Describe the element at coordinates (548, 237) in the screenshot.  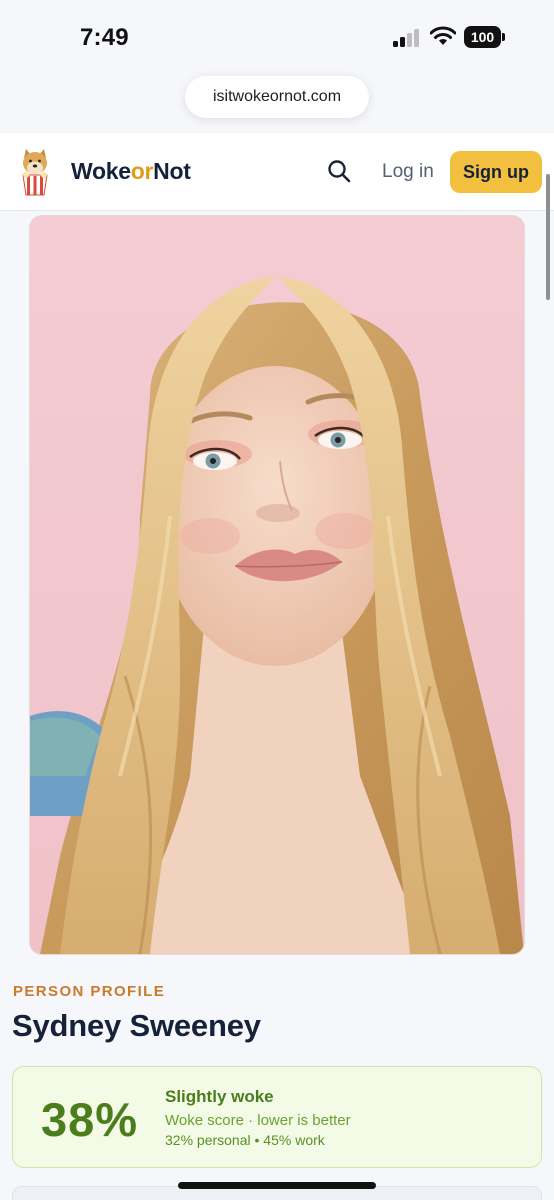
I see `page-scrollbar` at that location.